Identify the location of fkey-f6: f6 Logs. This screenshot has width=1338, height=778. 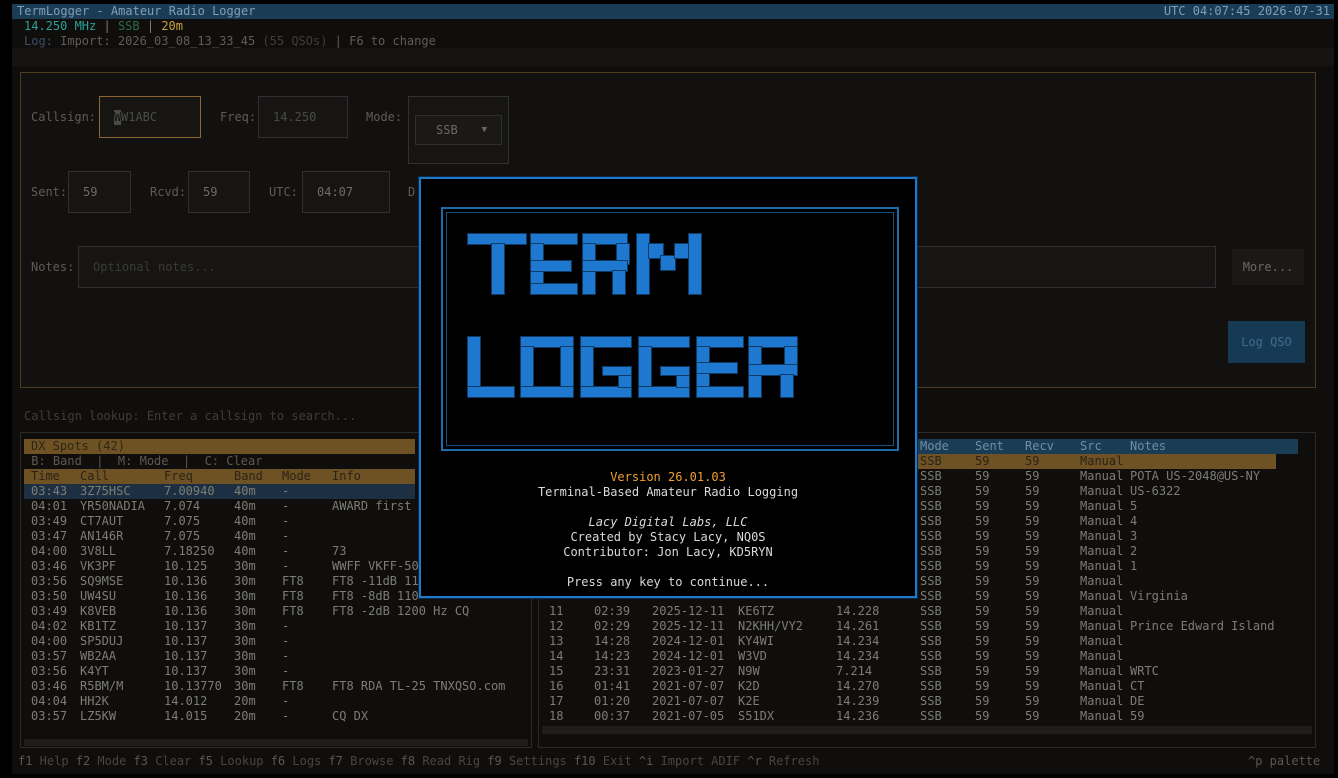
(296, 761).